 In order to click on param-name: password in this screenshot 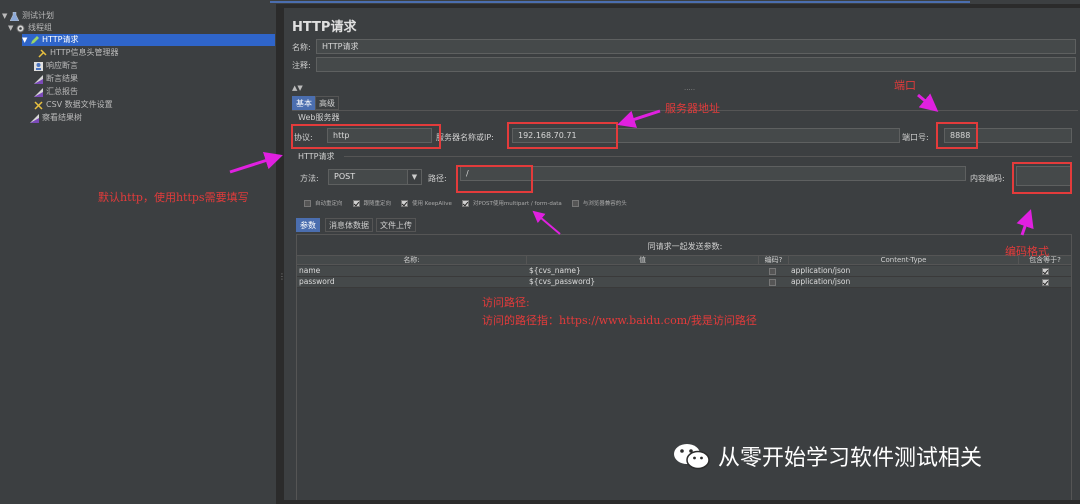, I will do `click(317, 282)`.